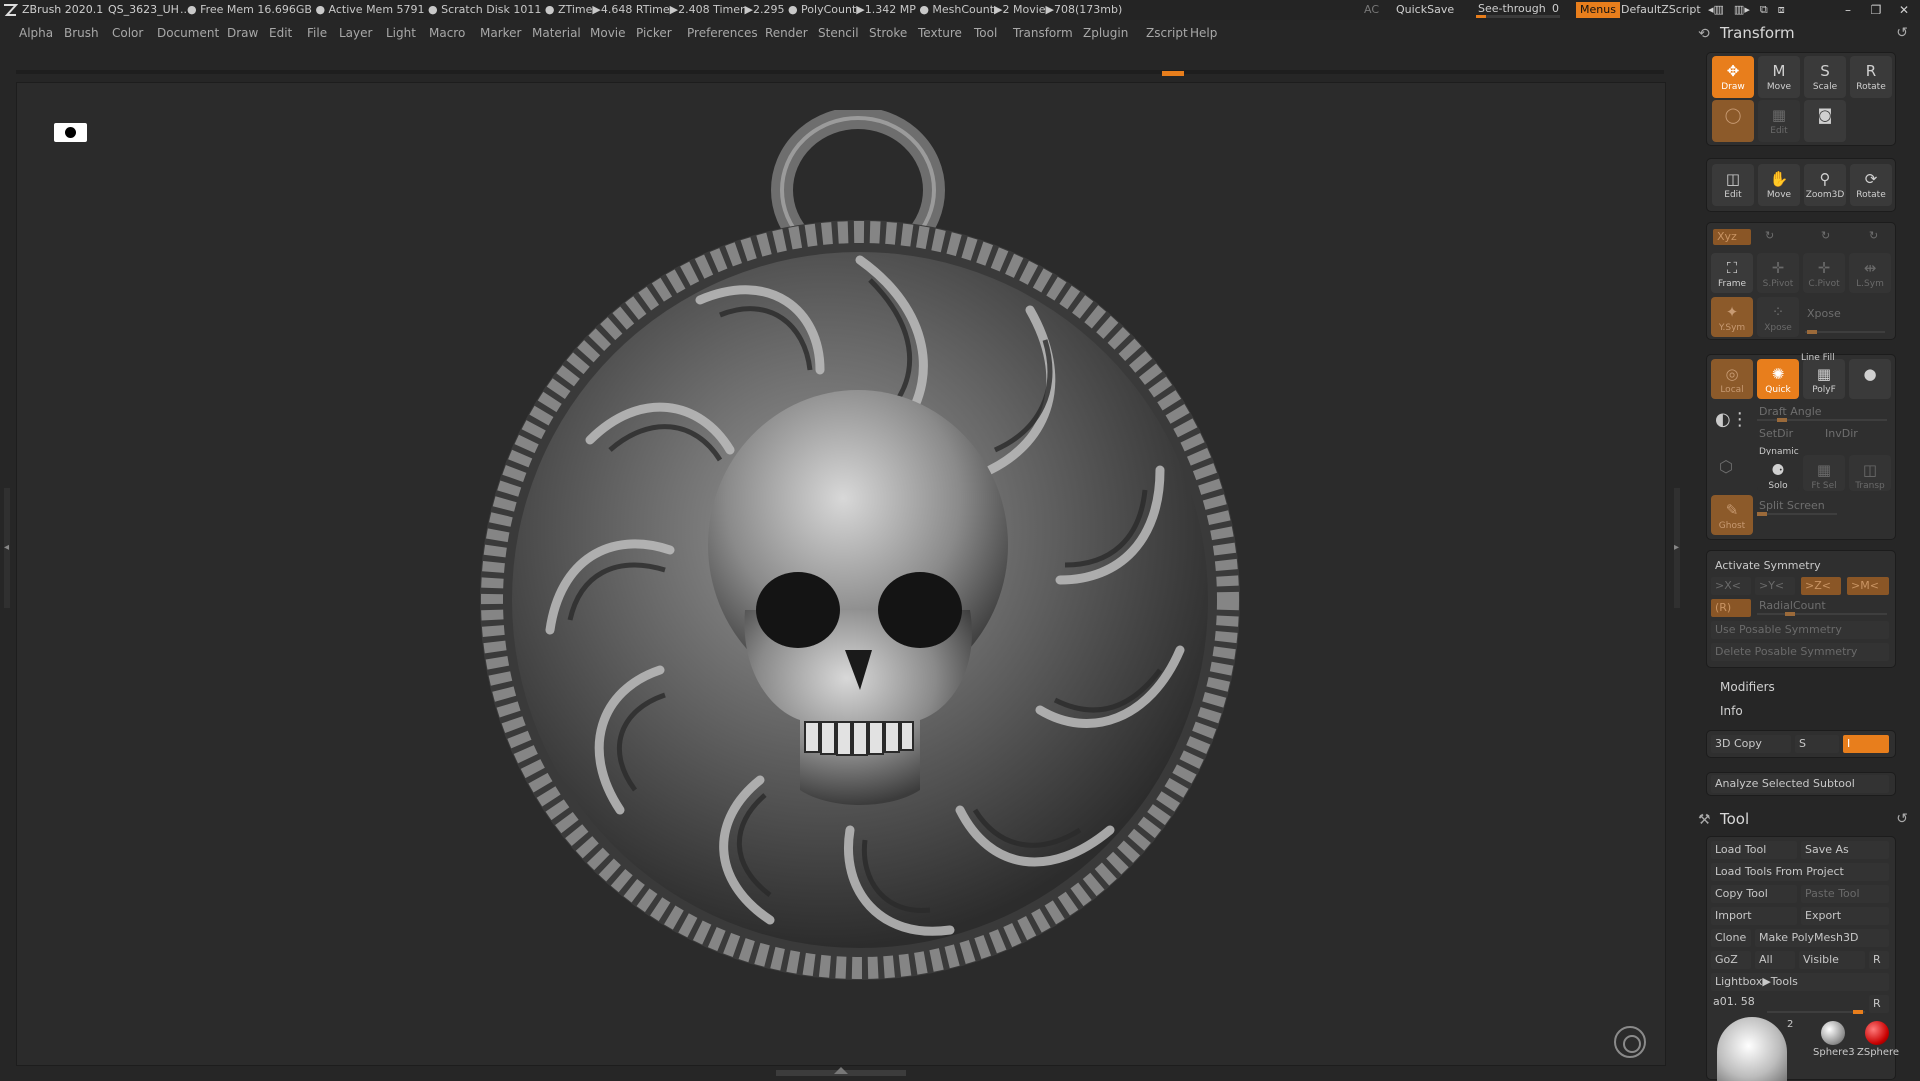 The image size is (1920, 1081). What do you see at coordinates (722, 33) in the screenshot?
I see `menu-preferences: Preferences` at bounding box center [722, 33].